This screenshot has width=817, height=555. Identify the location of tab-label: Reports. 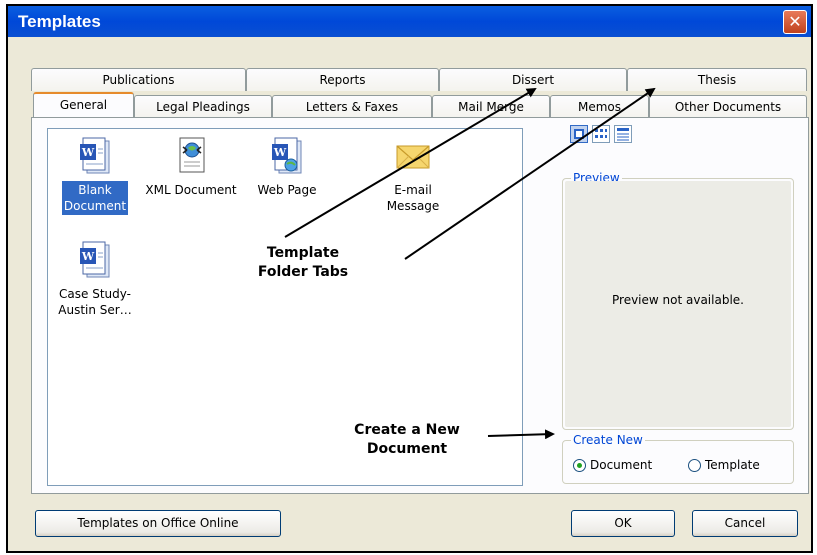
(342, 80).